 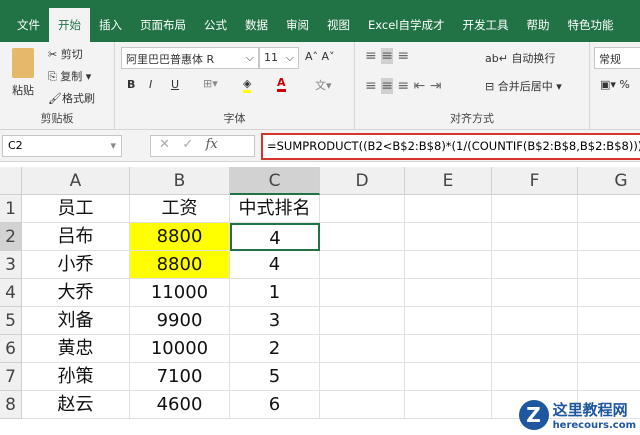 What do you see at coordinates (609, 293) in the screenshot?
I see `cell-G4` at bounding box center [609, 293].